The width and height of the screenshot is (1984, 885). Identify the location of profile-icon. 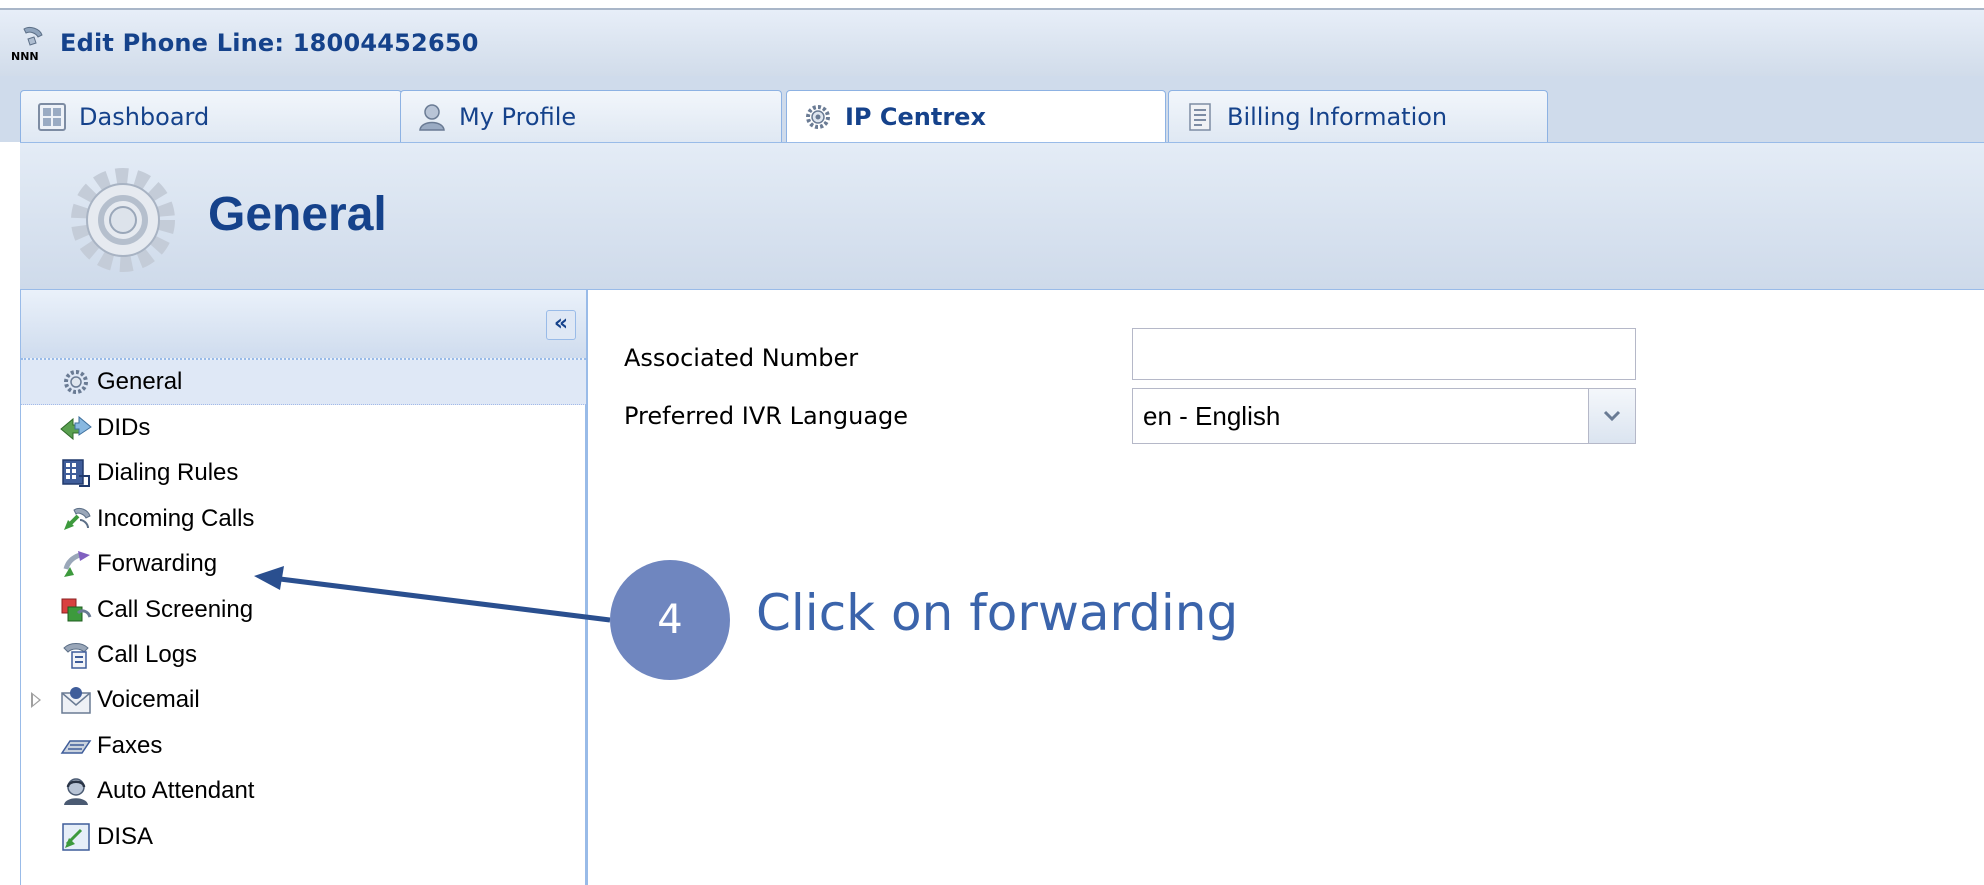
(432, 117).